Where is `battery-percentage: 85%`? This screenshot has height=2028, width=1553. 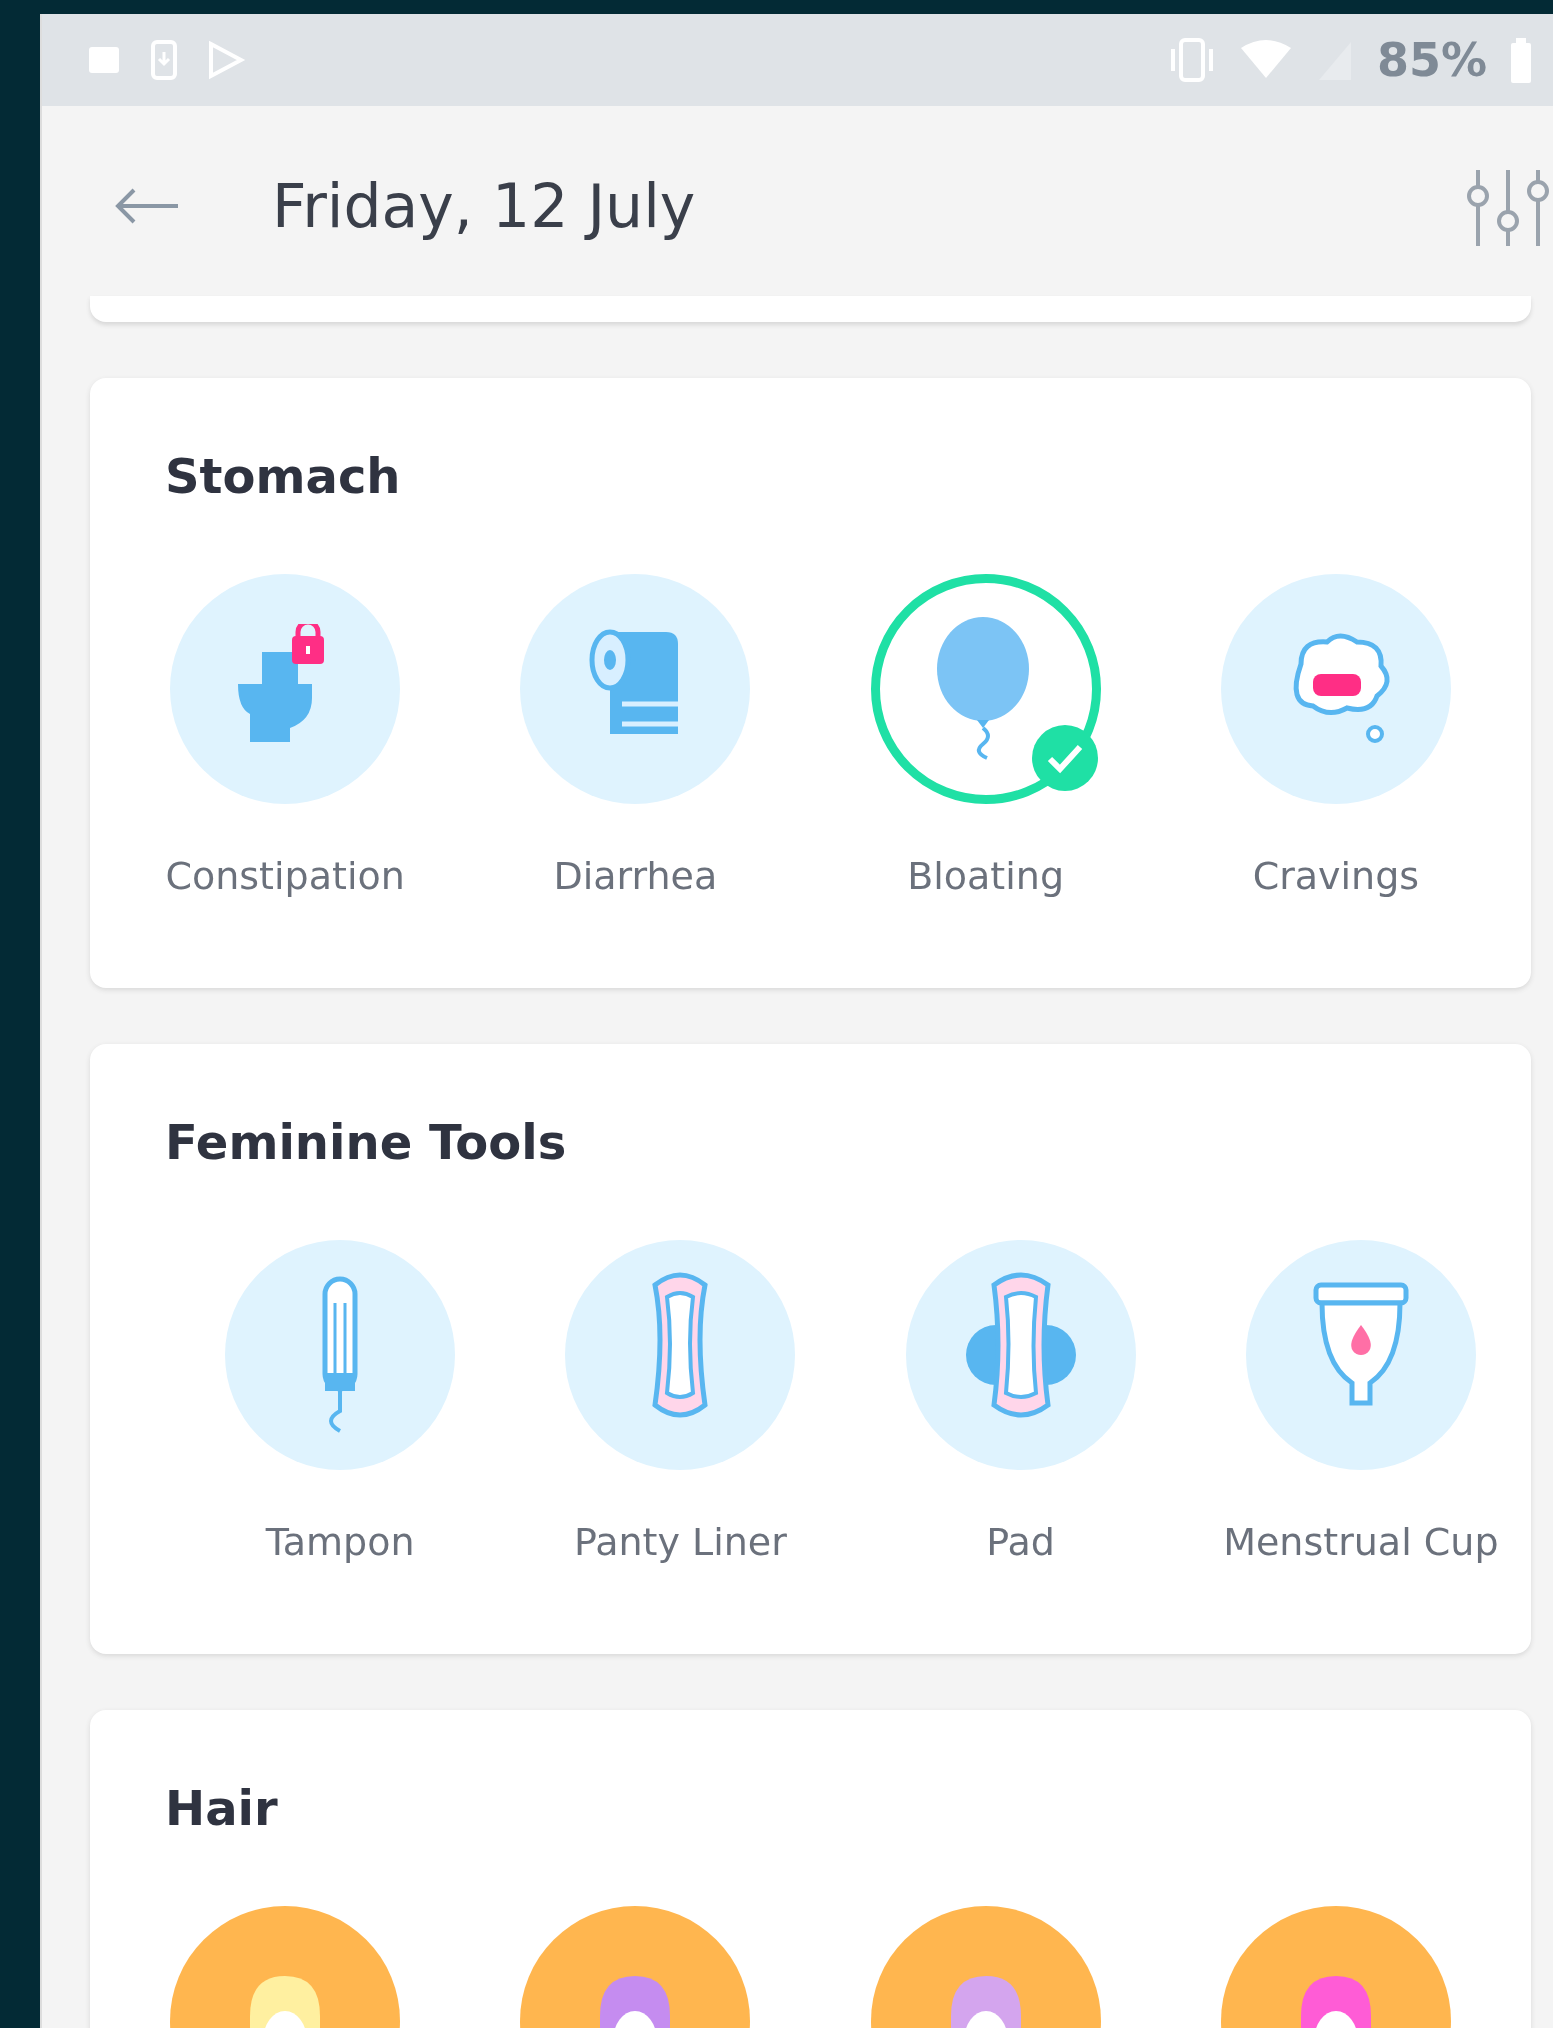
battery-percentage: 85% is located at coordinates (1431, 60).